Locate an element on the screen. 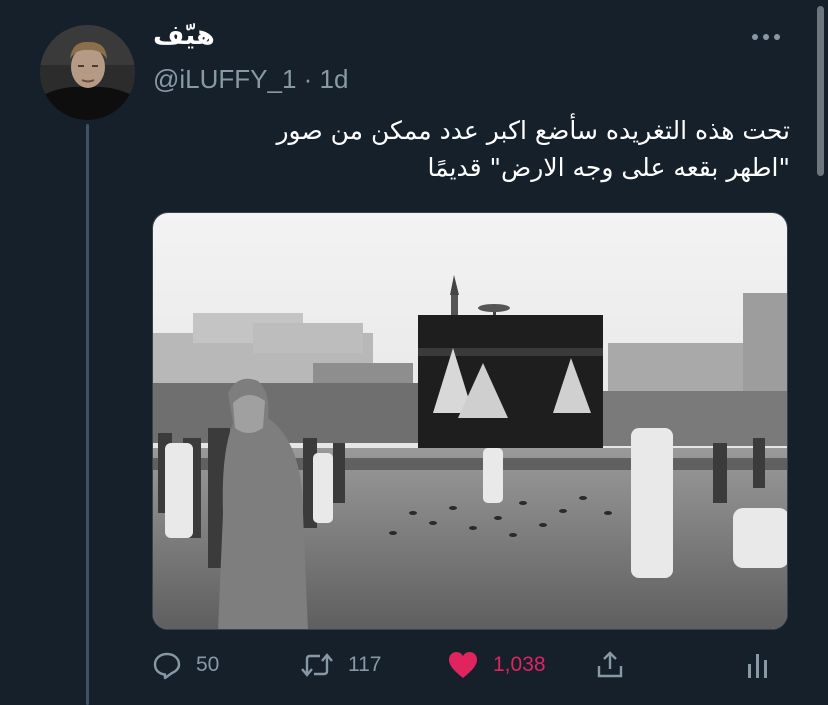 Image resolution: width=828 pixels, height=705 pixels. retweet-icon is located at coordinates (317, 665).